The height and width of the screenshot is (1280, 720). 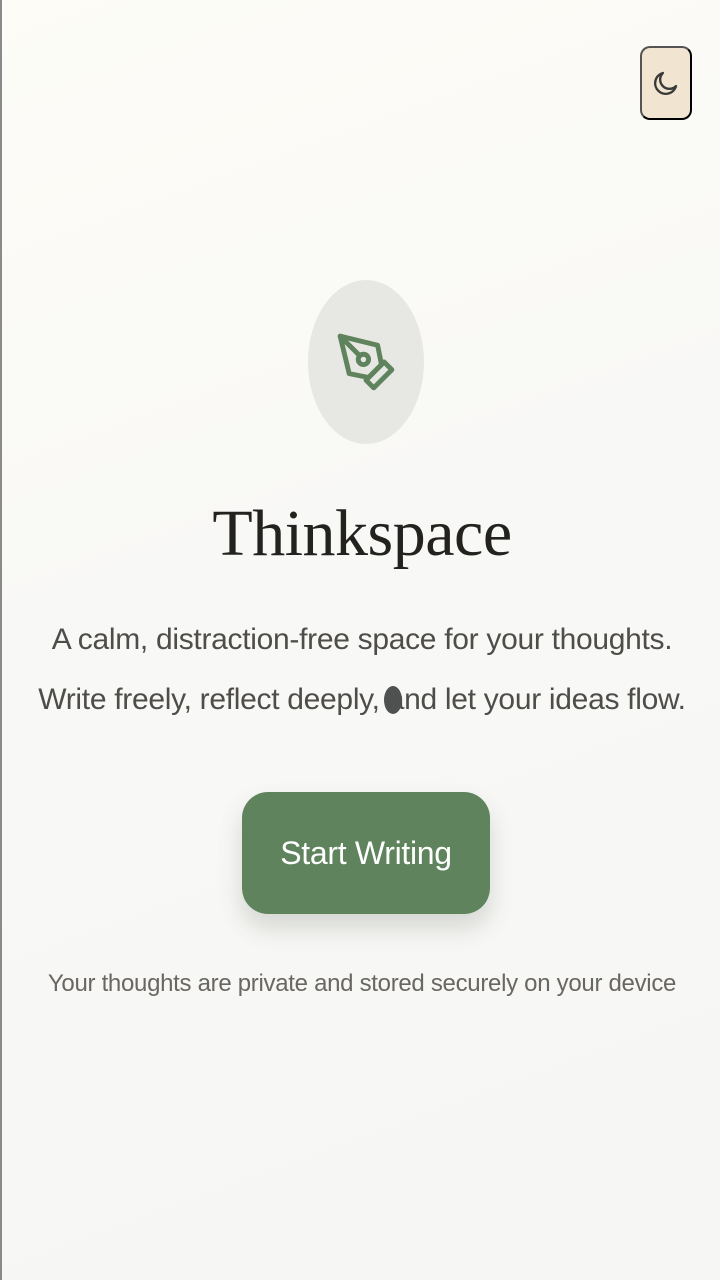 I want to click on pen-nib-icon, so click(x=366, y=362).